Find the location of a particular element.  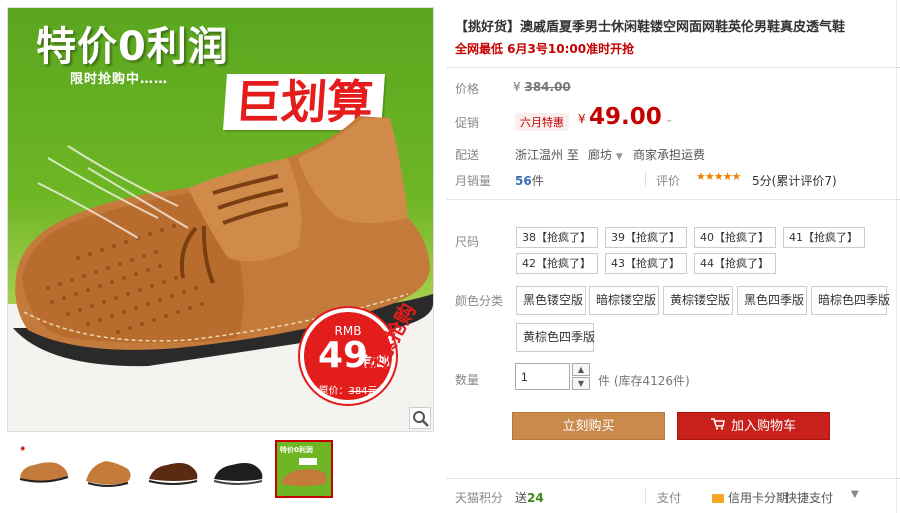

sales-count: 56件 is located at coordinates (529, 180).